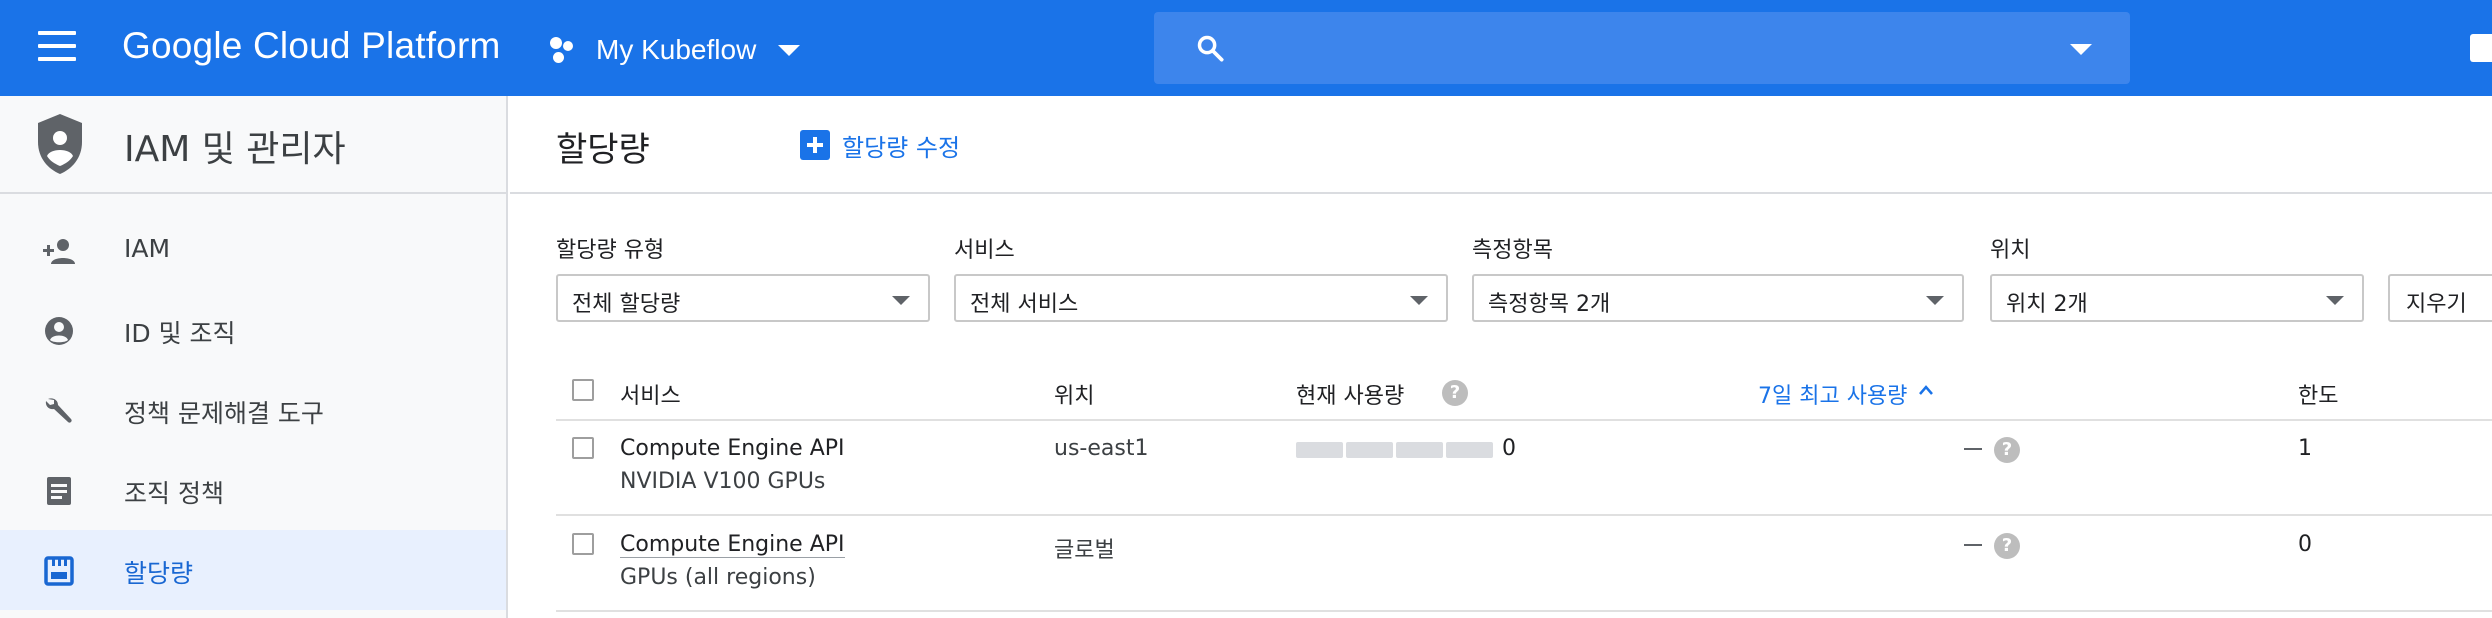 This screenshot has width=2492, height=618. What do you see at coordinates (901, 147) in the screenshot?
I see `edit-quotas-label: 할당량 수정` at bounding box center [901, 147].